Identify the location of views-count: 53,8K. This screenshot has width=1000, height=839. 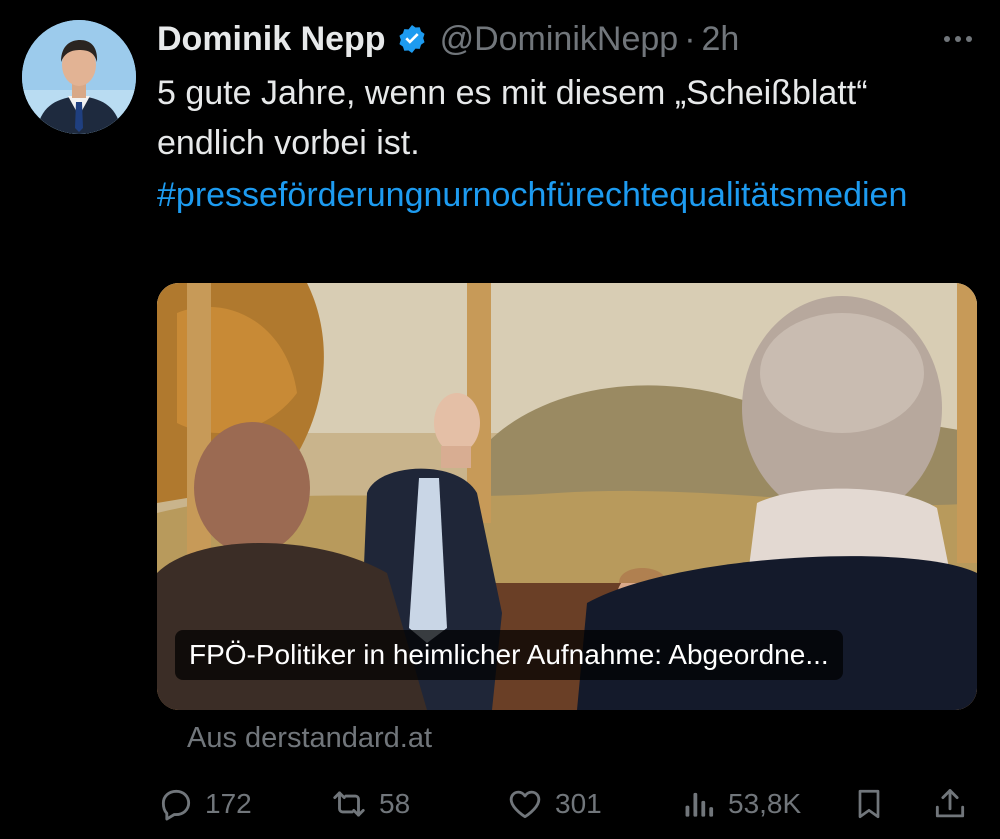
(765, 803).